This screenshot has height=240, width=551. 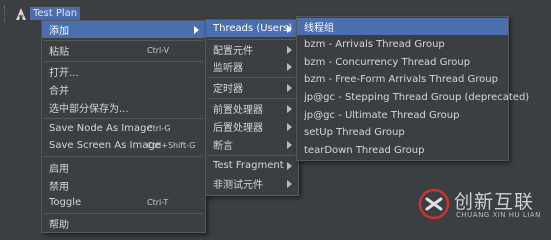 What do you see at coordinates (238, 128) in the screenshot?
I see `submenu-item-postprocessor-label: 后置处理器` at bounding box center [238, 128].